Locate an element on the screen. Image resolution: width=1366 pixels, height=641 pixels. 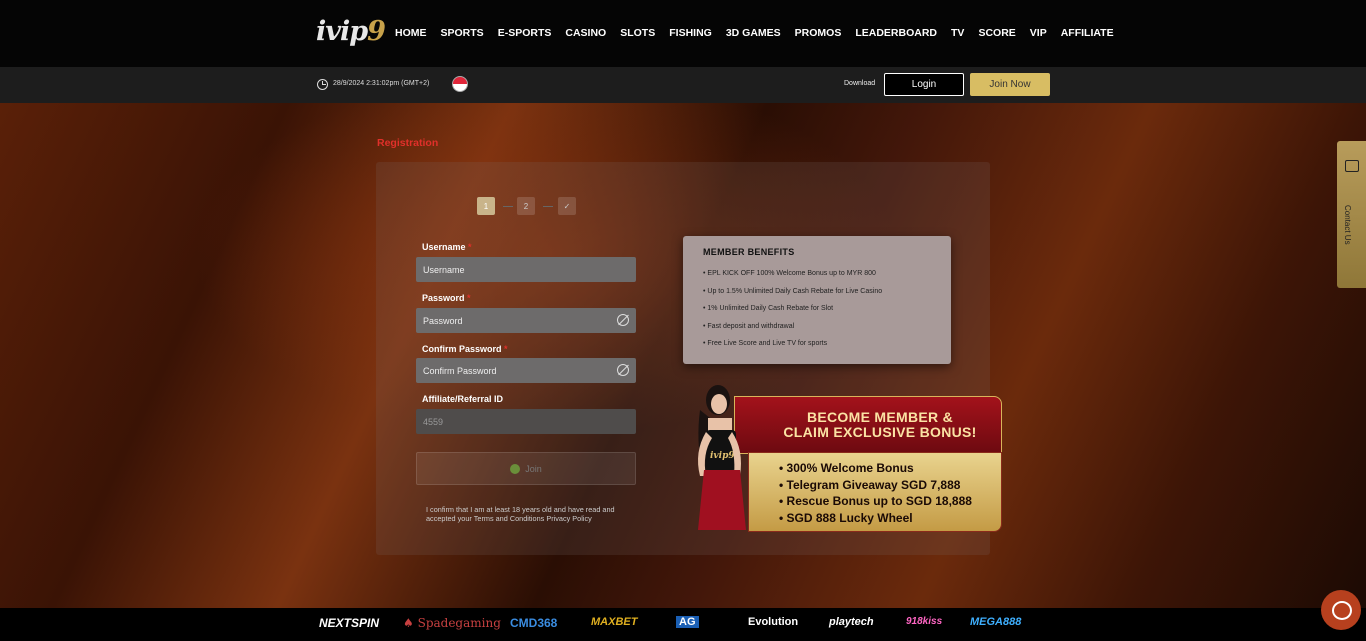
username-label: Username * is located at coordinates (447, 247).